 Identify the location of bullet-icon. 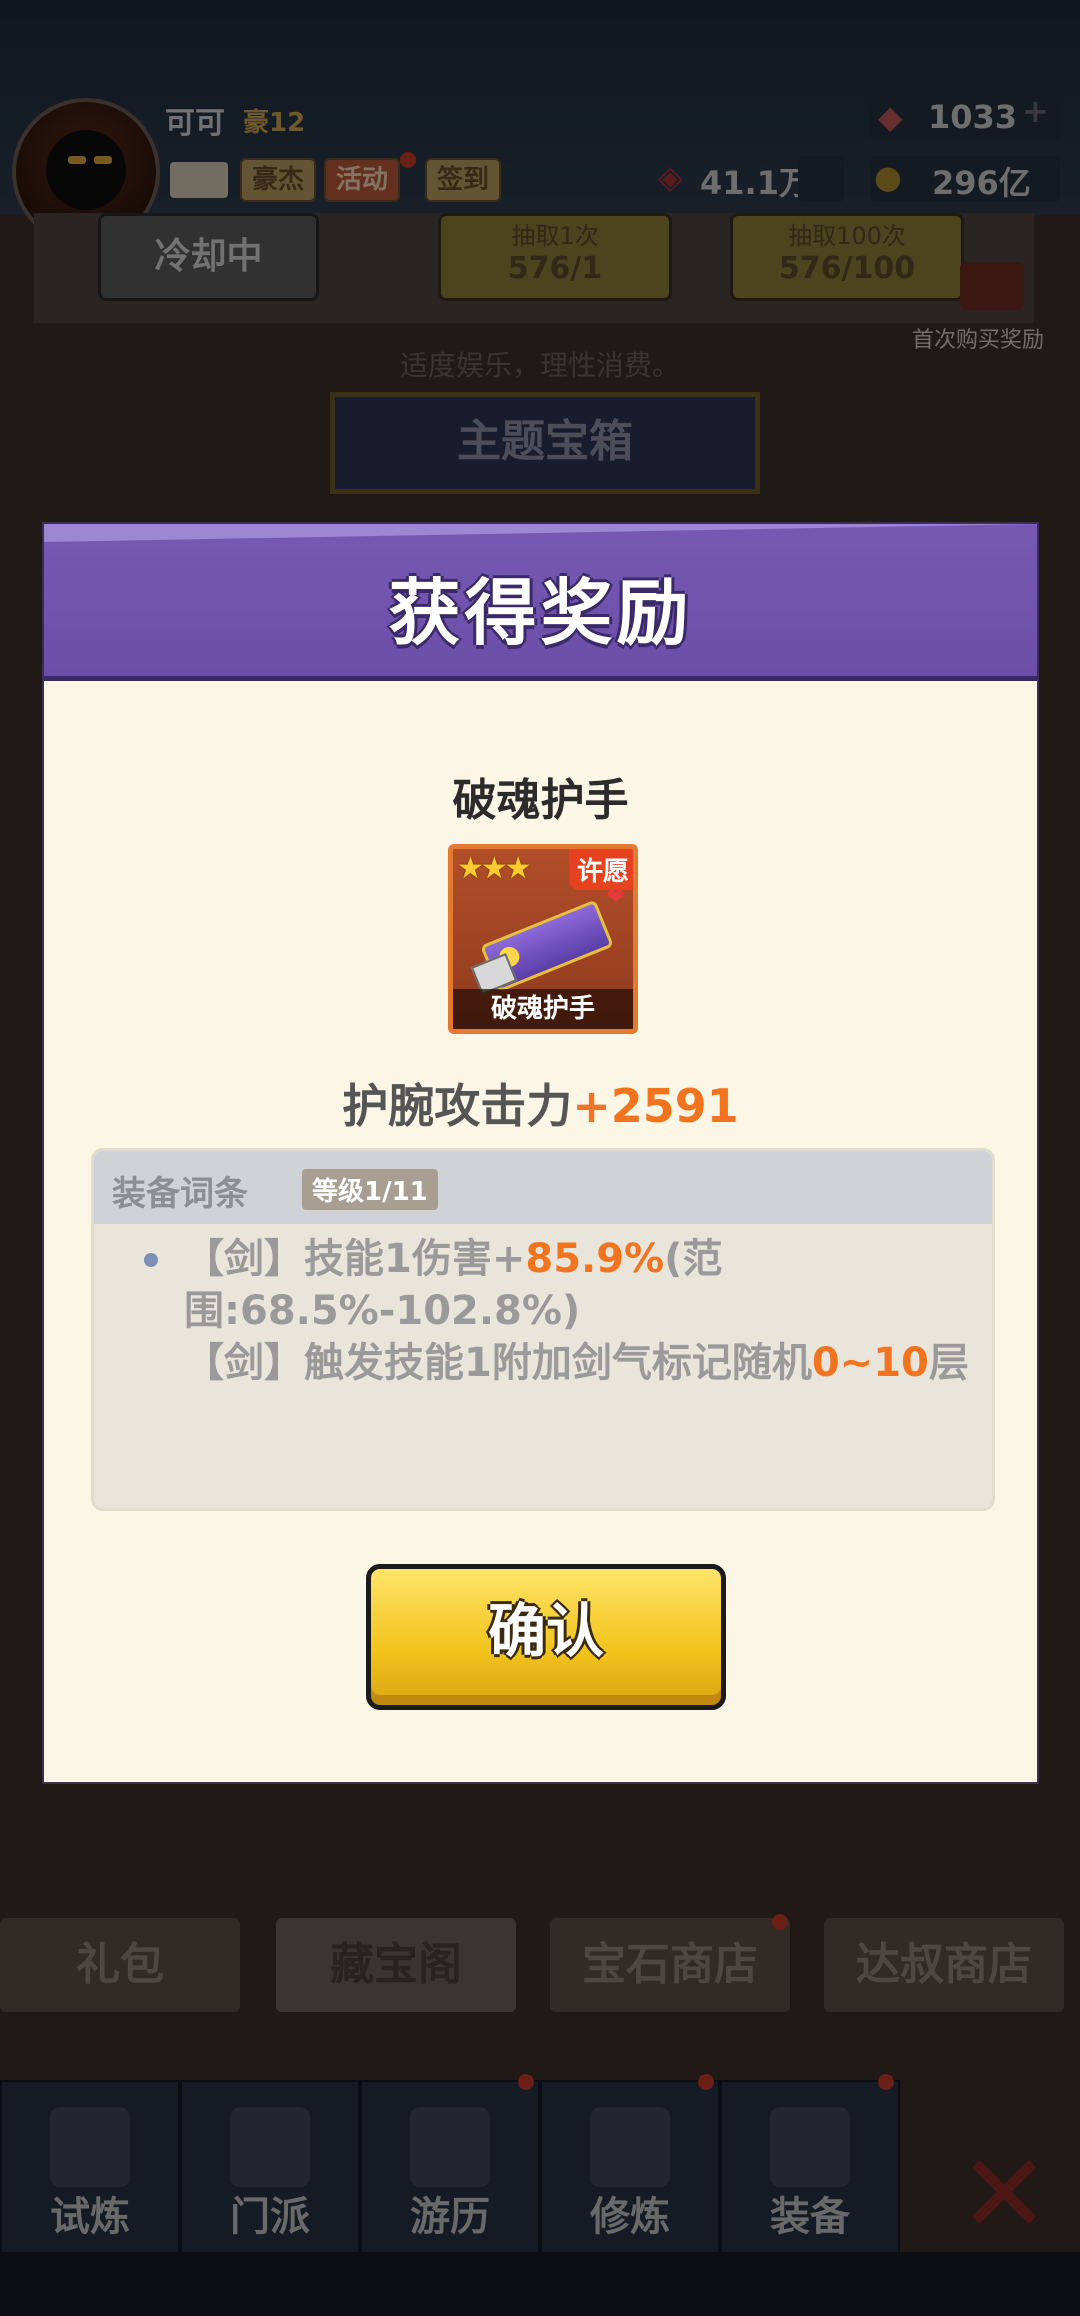
(151, 1260).